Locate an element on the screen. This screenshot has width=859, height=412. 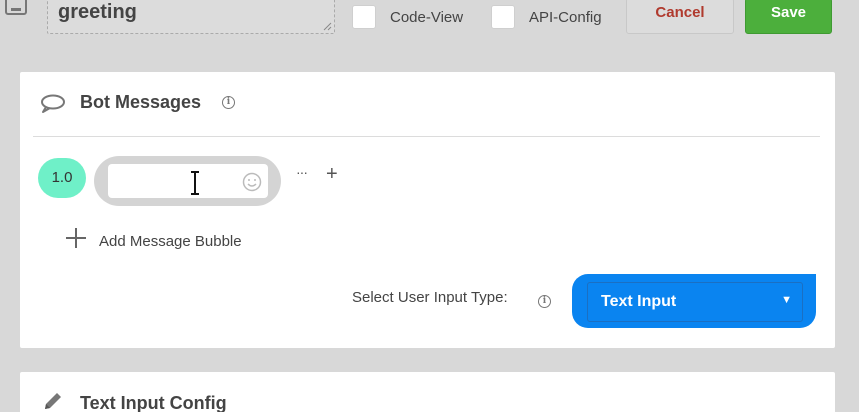
chevron-down-icon: ▼ is located at coordinates (786, 300).